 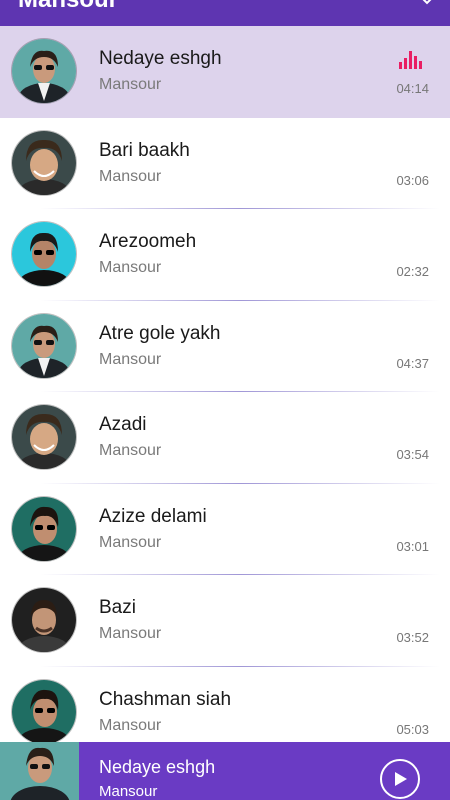 I want to click on app-bar: Mansour, so click(x=225, y=13).